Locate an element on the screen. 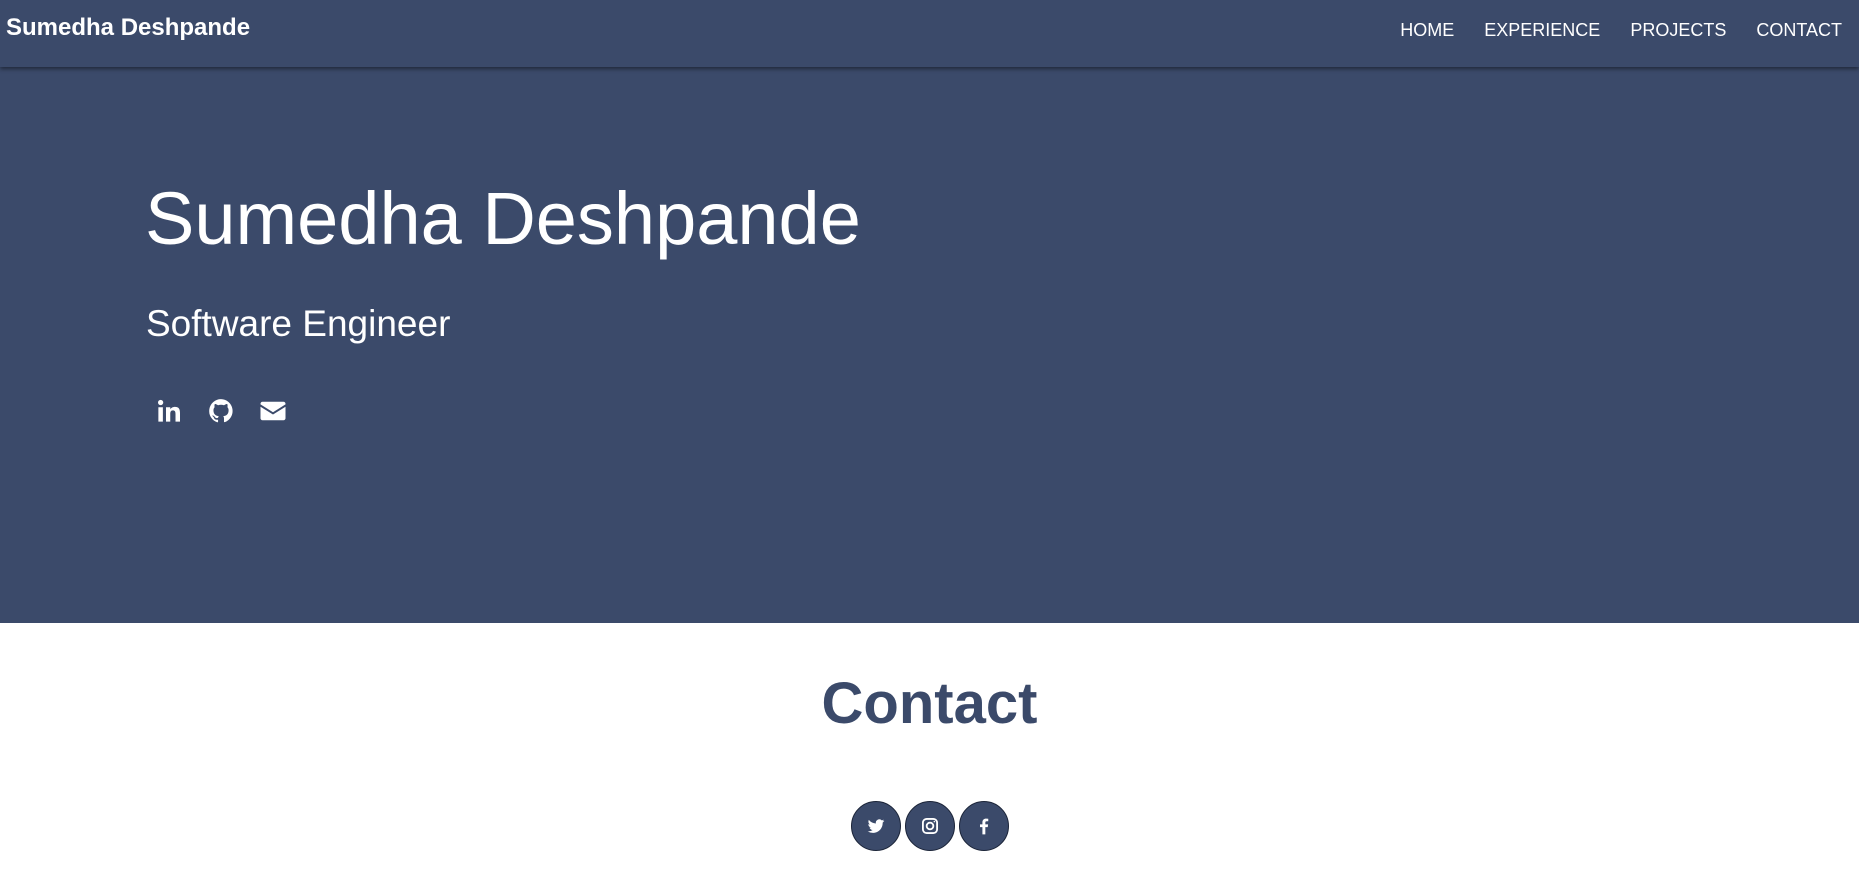  brand-link: Sumedha Deshpande is located at coordinates (128, 28).